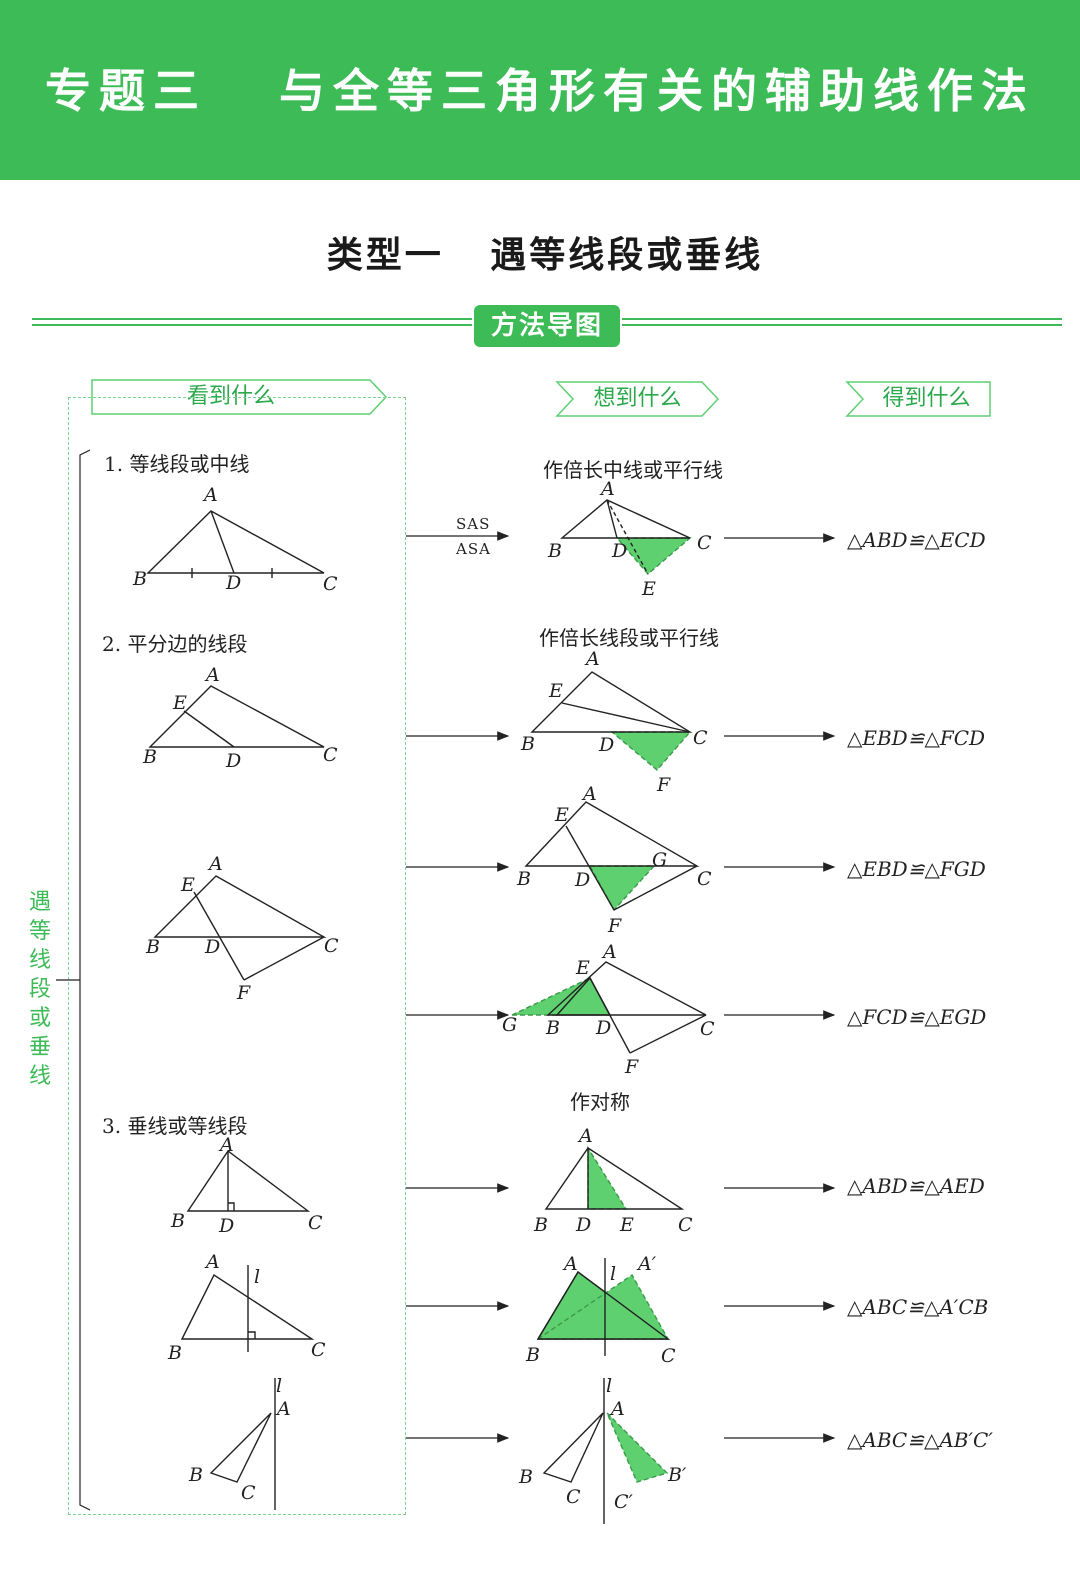 This screenshot has width=1080, height=1570. I want to click on left-bracket, so click(73, 980).